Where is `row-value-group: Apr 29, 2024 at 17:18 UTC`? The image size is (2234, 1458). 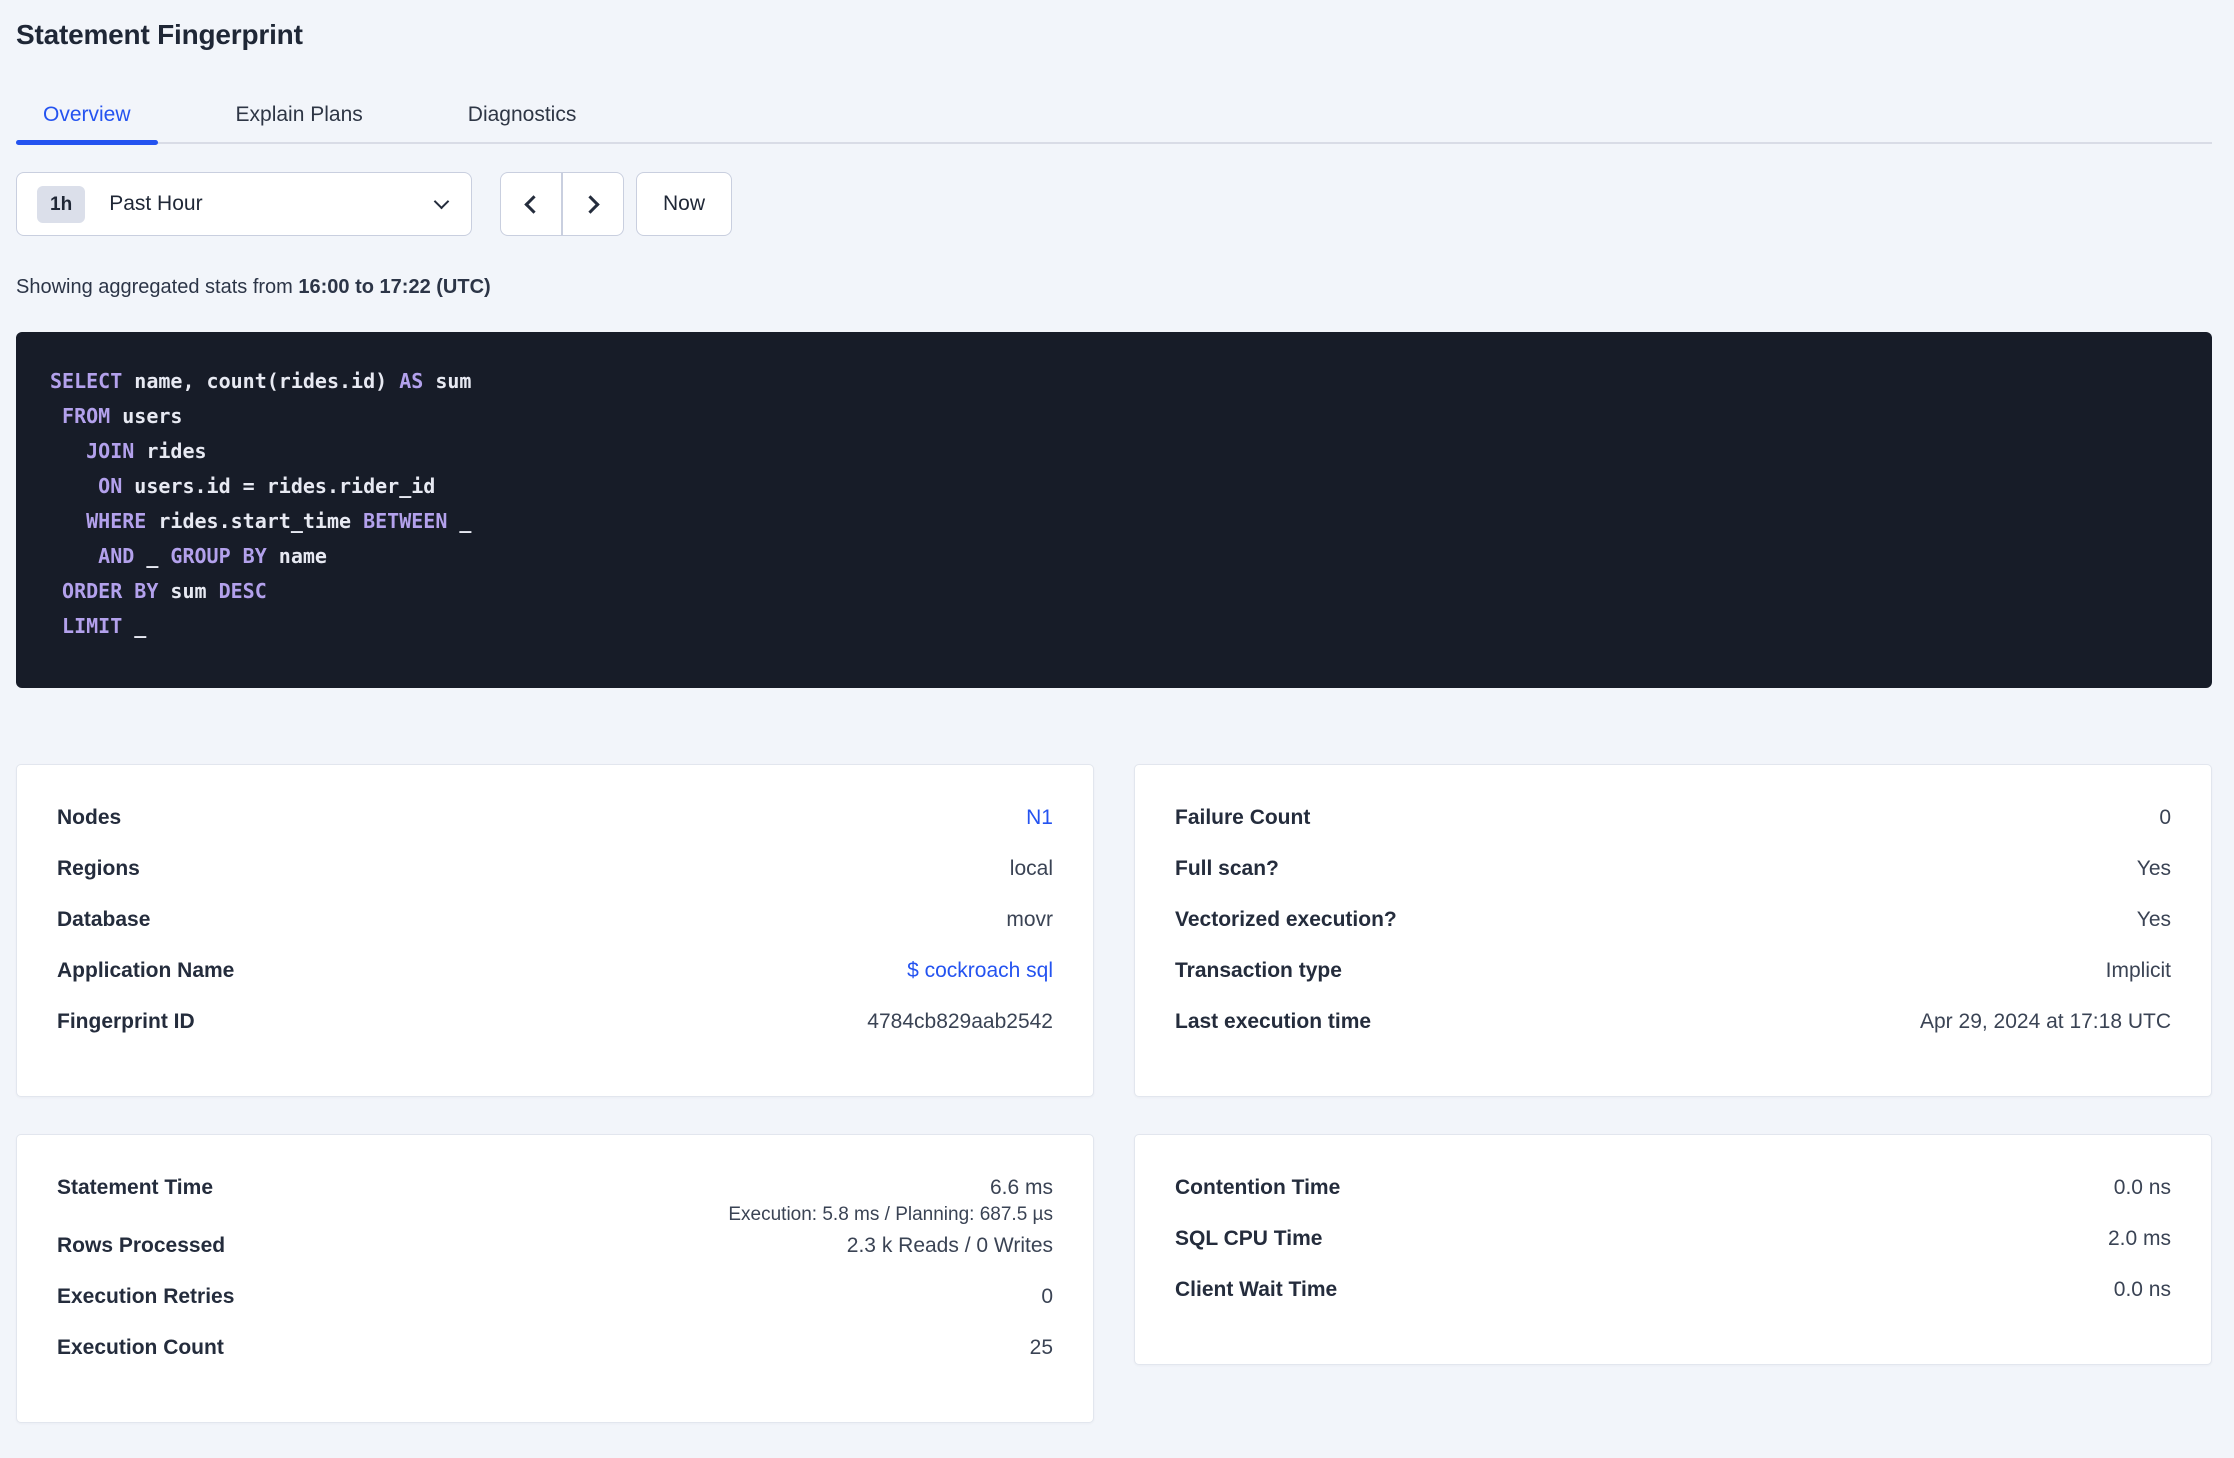 row-value-group: Apr 29, 2024 at 17:18 UTC is located at coordinates (2045, 1020).